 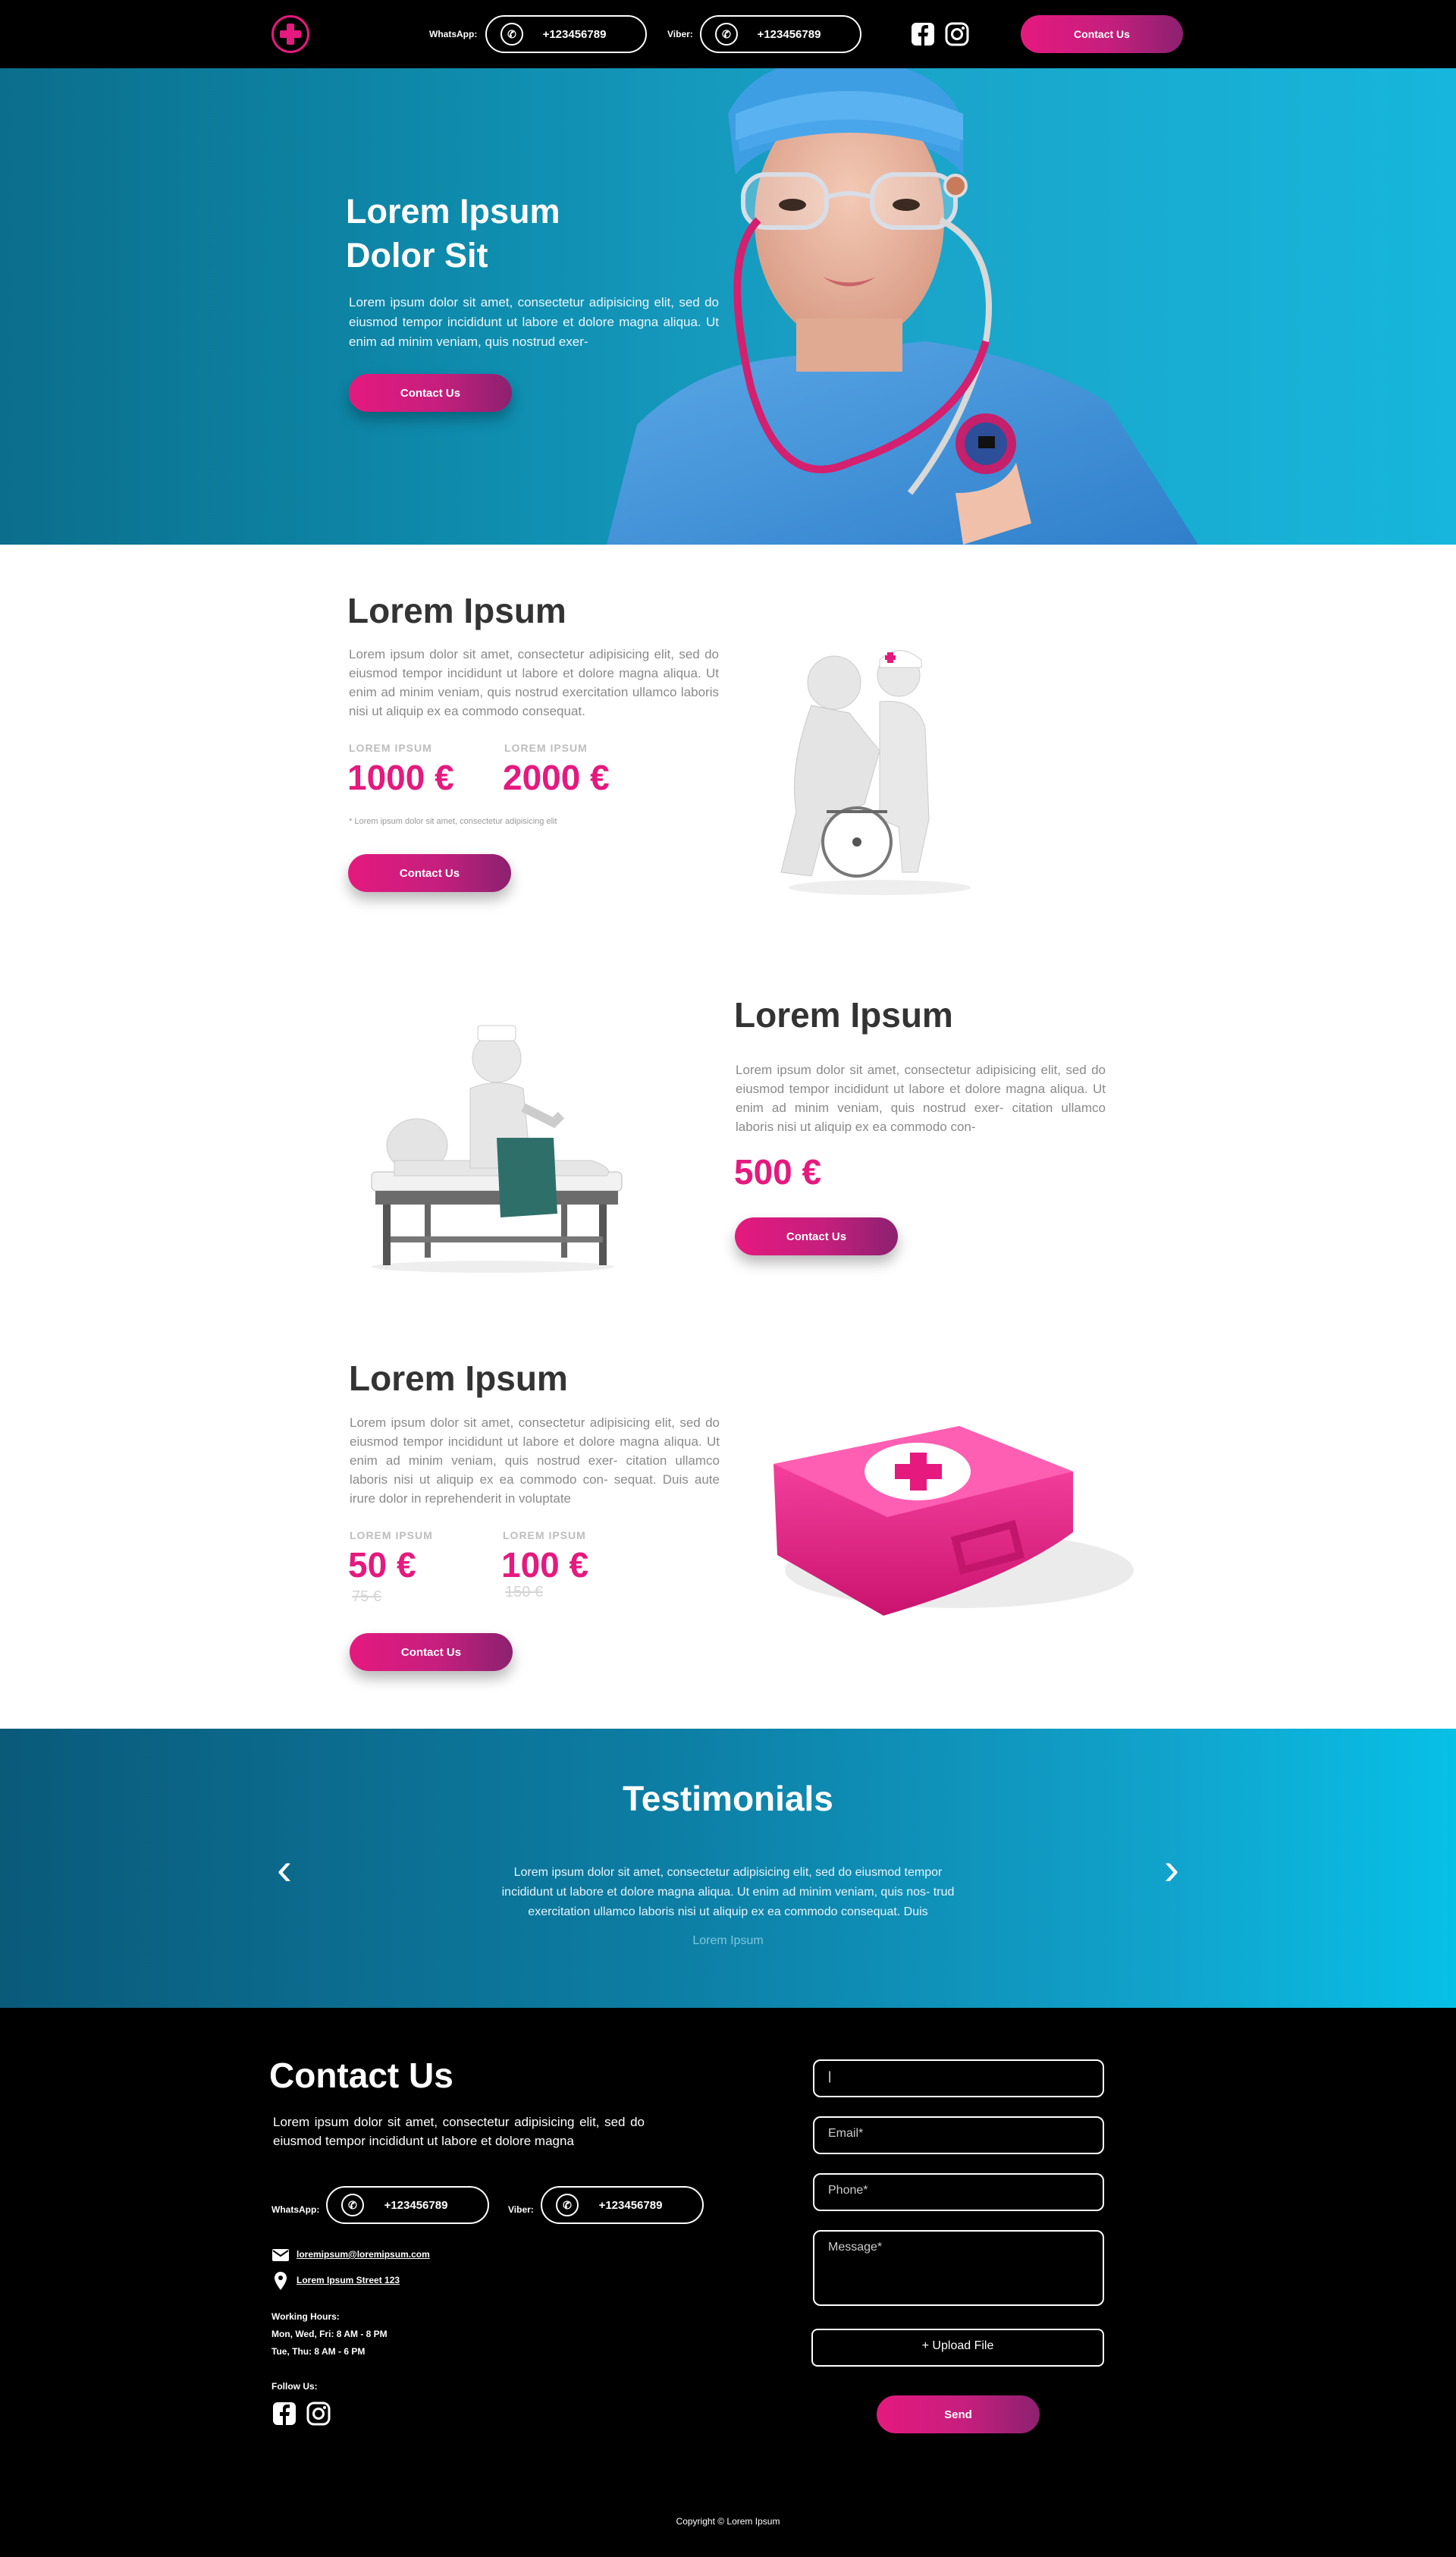 I want to click on service1-price1: 1000 €, so click(x=400, y=777).